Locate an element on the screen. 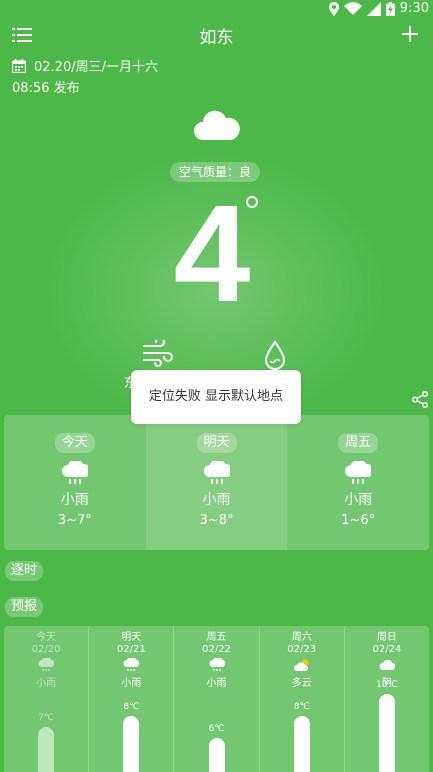 The width and height of the screenshot is (433, 772). daily-date: 02/21 is located at coordinates (131, 649).